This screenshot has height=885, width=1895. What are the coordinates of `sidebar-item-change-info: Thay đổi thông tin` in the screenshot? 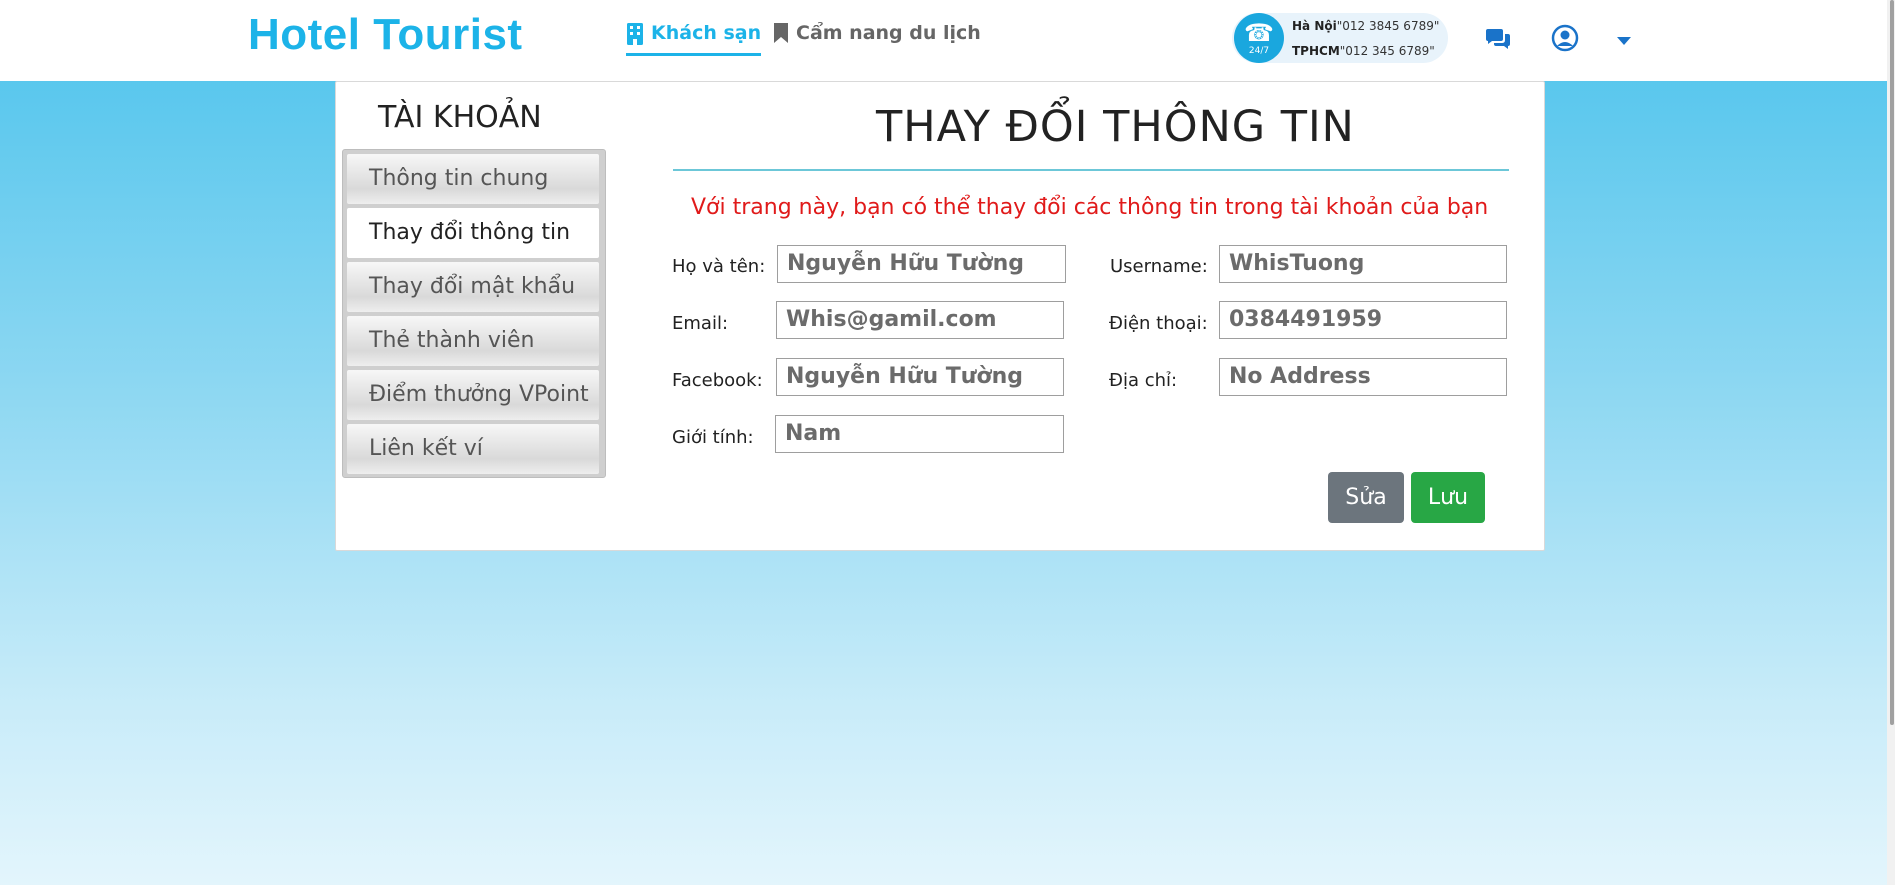 It's located at (473, 233).